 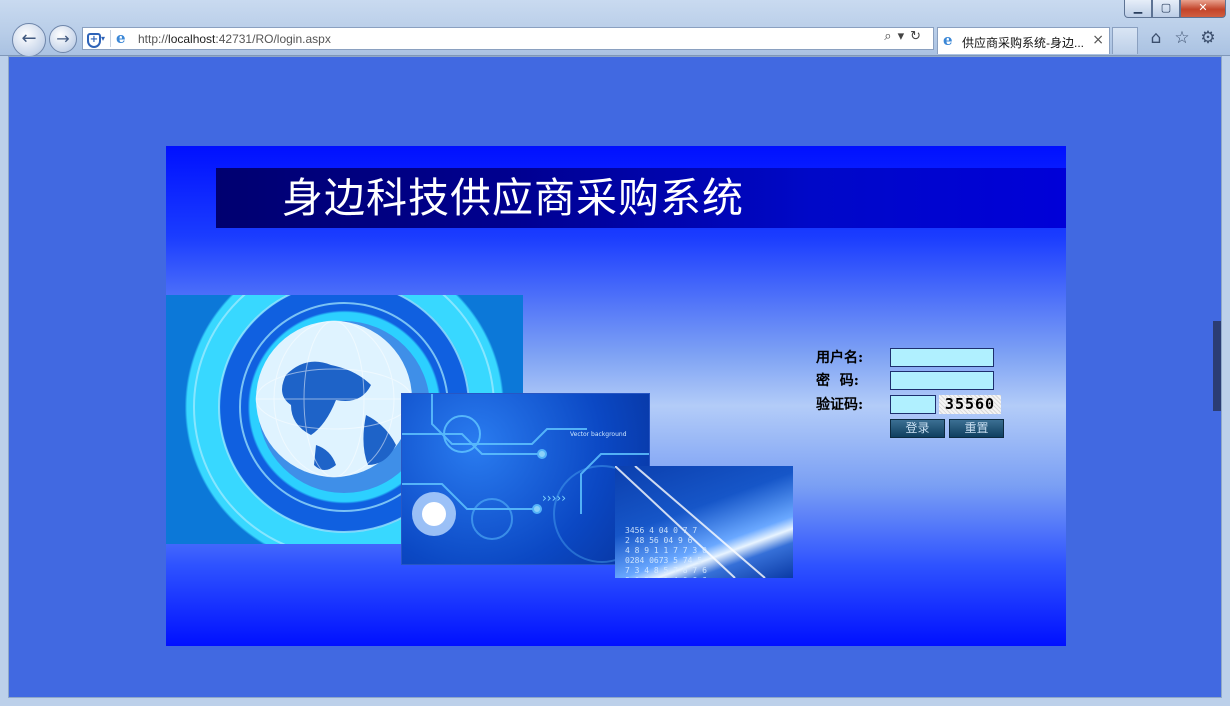 What do you see at coordinates (598, 434) in the screenshot?
I see `svg-text: Vector background` at bounding box center [598, 434].